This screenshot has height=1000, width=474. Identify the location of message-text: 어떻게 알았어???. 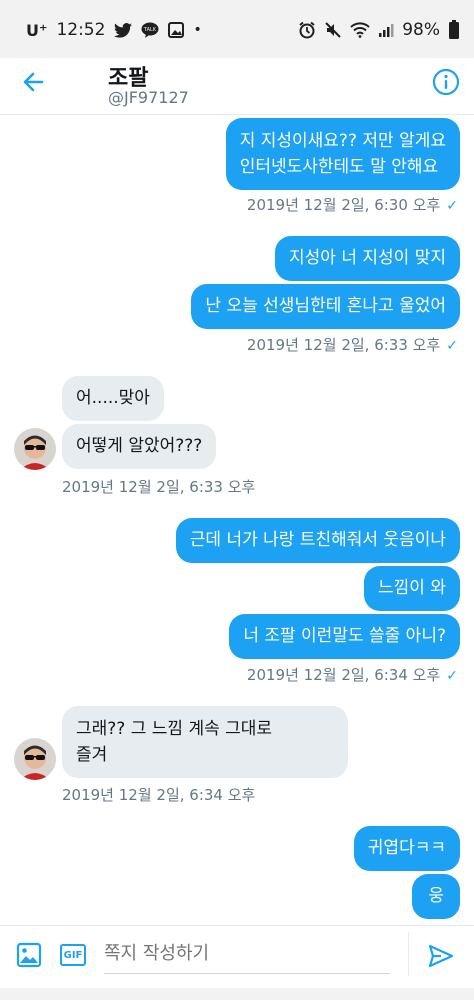
(139, 446).